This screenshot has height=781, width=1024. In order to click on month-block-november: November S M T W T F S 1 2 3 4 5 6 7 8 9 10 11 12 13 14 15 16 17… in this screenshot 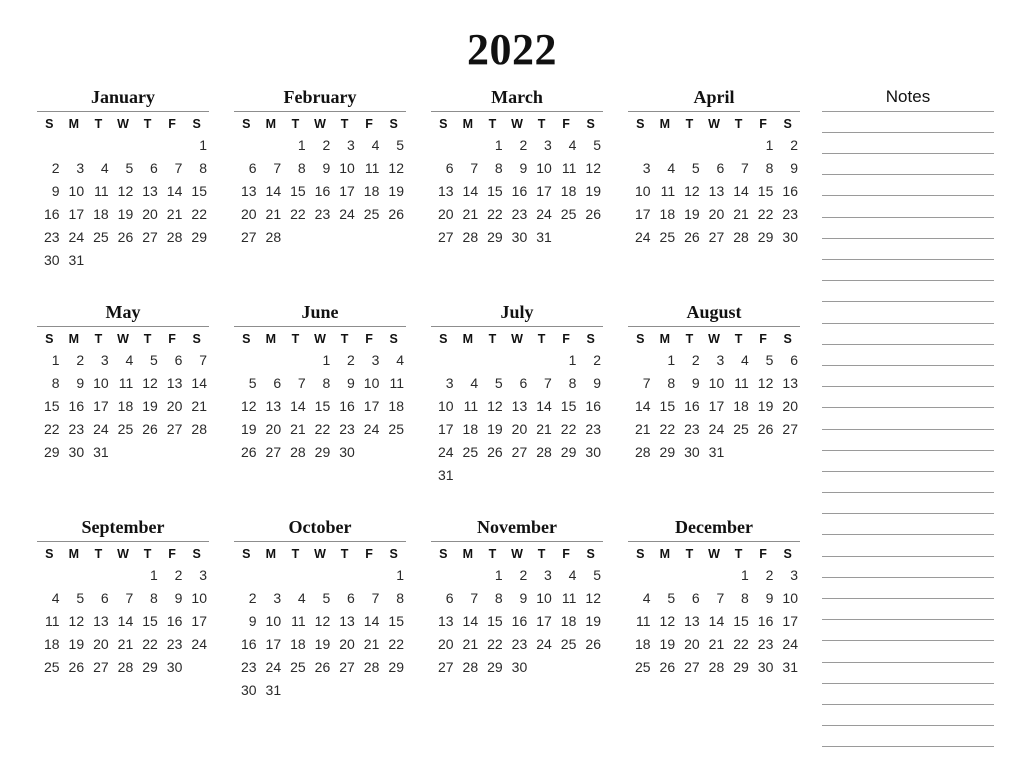, I will do `click(498, 625)`.